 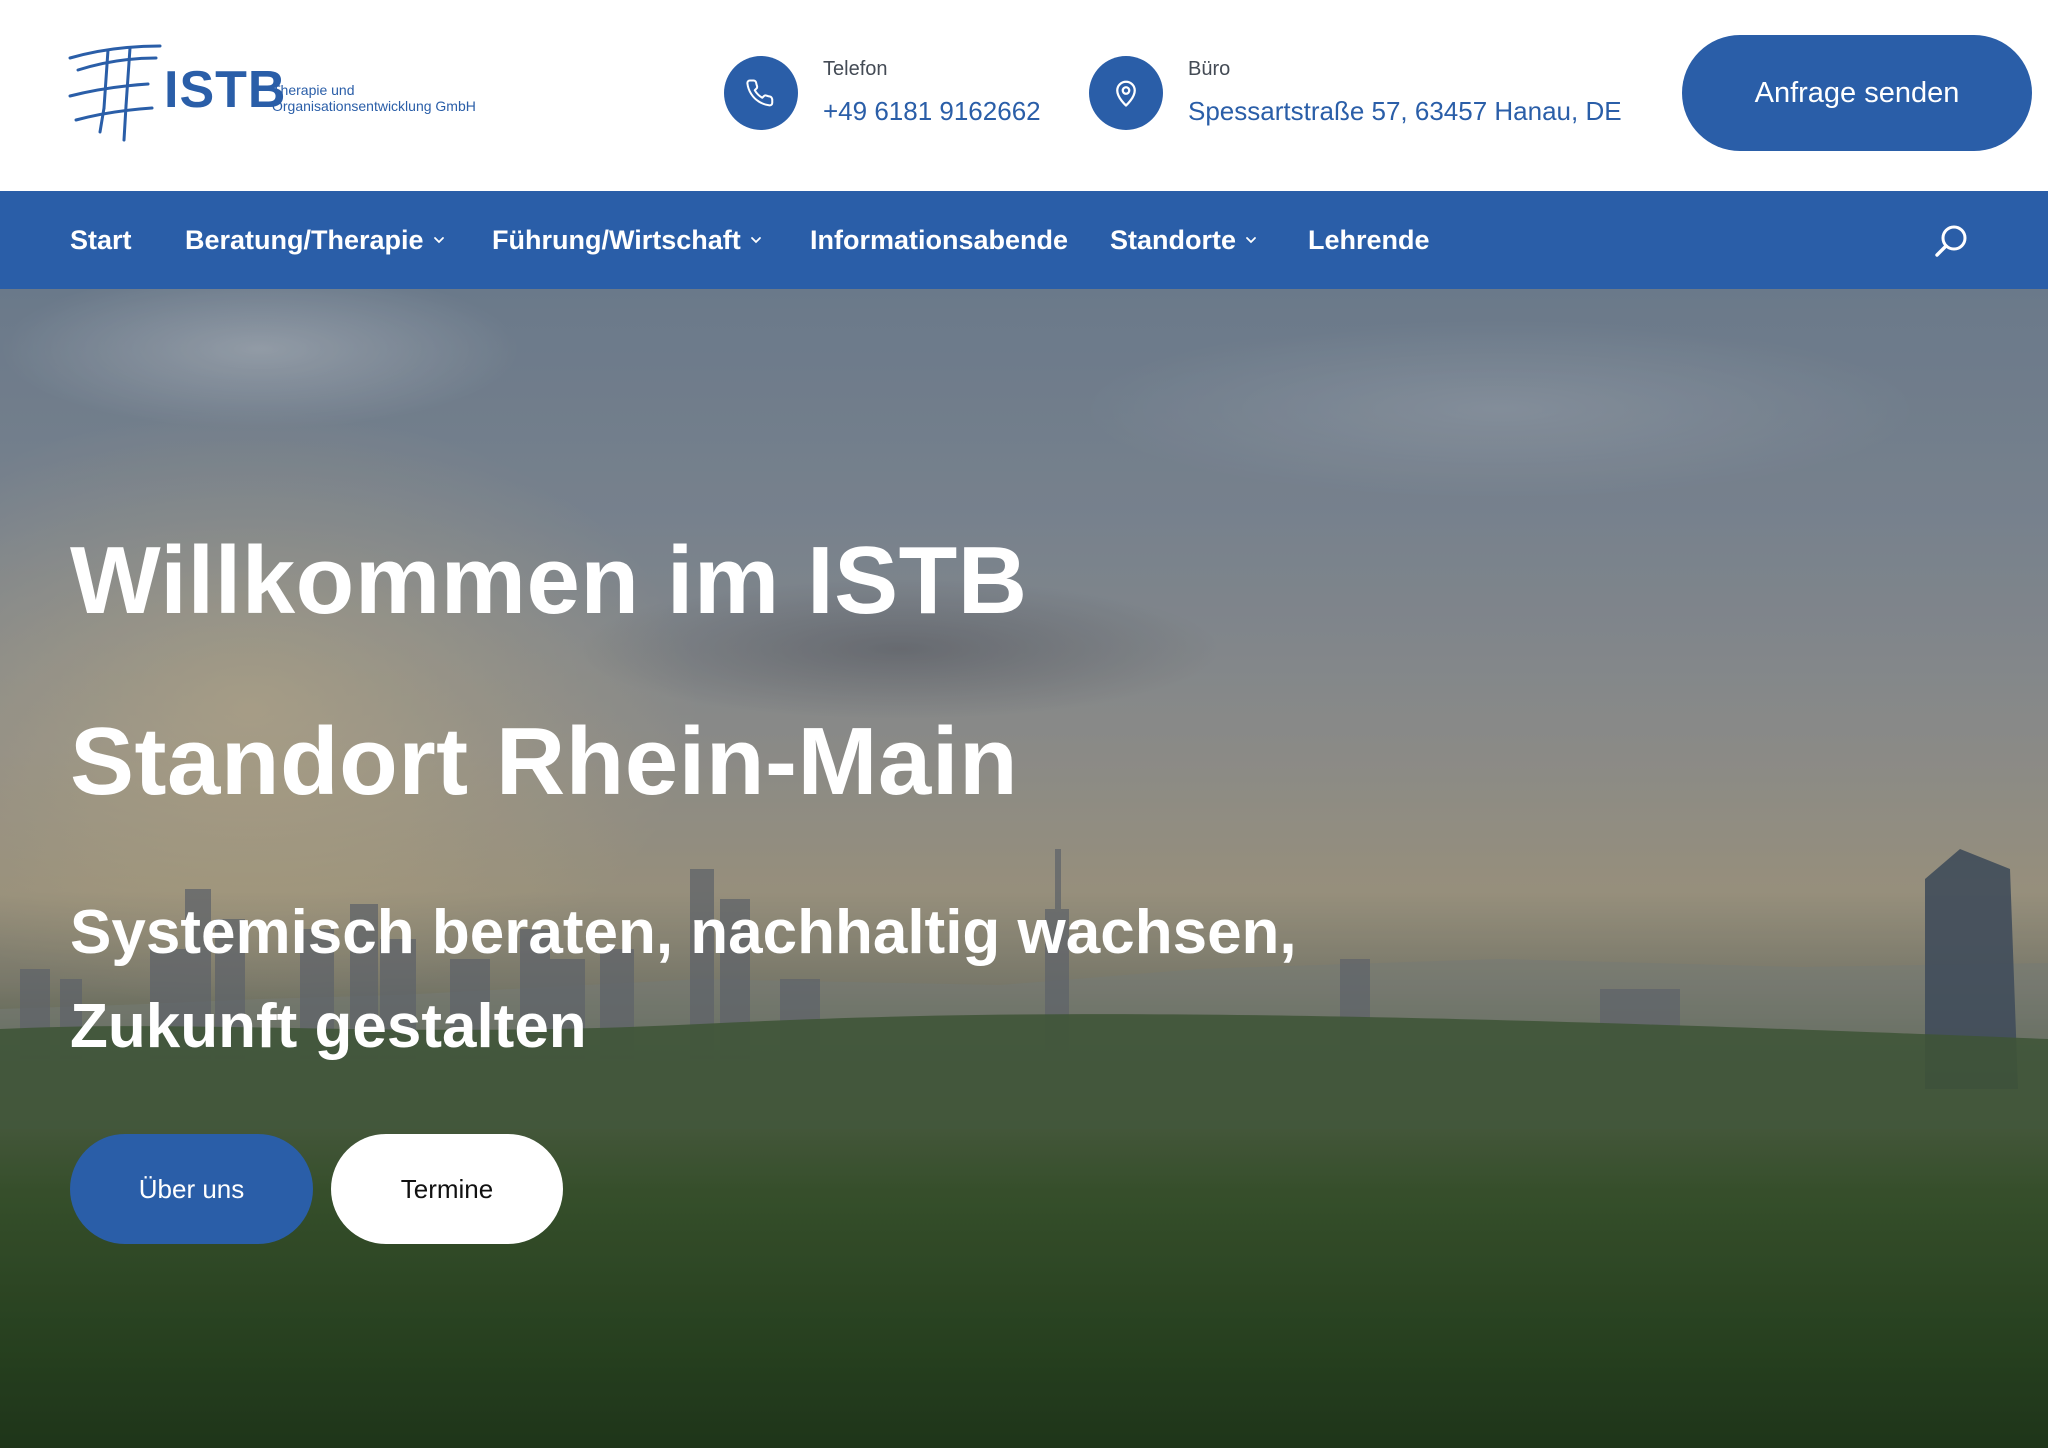 I want to click on send-request-button: Anfrage senden, so click(x=1857, y=93).